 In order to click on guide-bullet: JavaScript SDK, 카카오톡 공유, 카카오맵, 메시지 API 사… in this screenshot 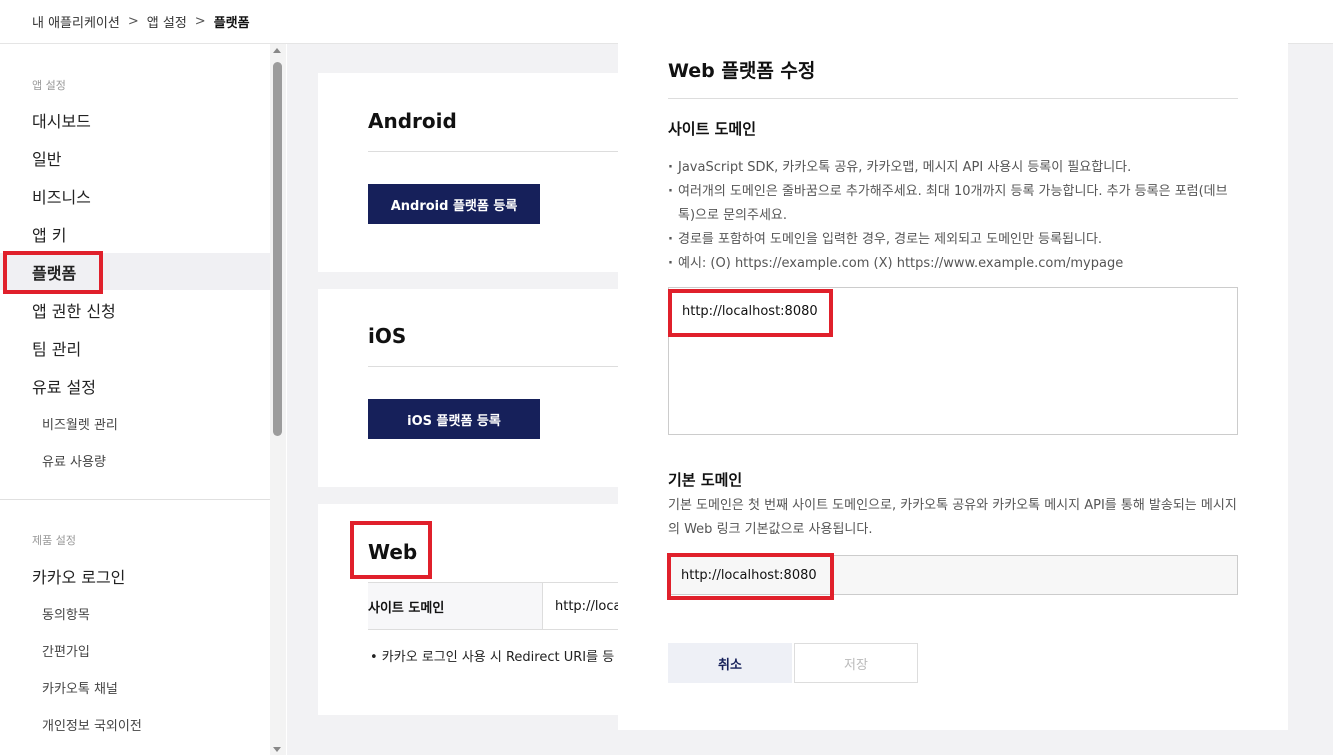, I will do `click(953, 168)`.